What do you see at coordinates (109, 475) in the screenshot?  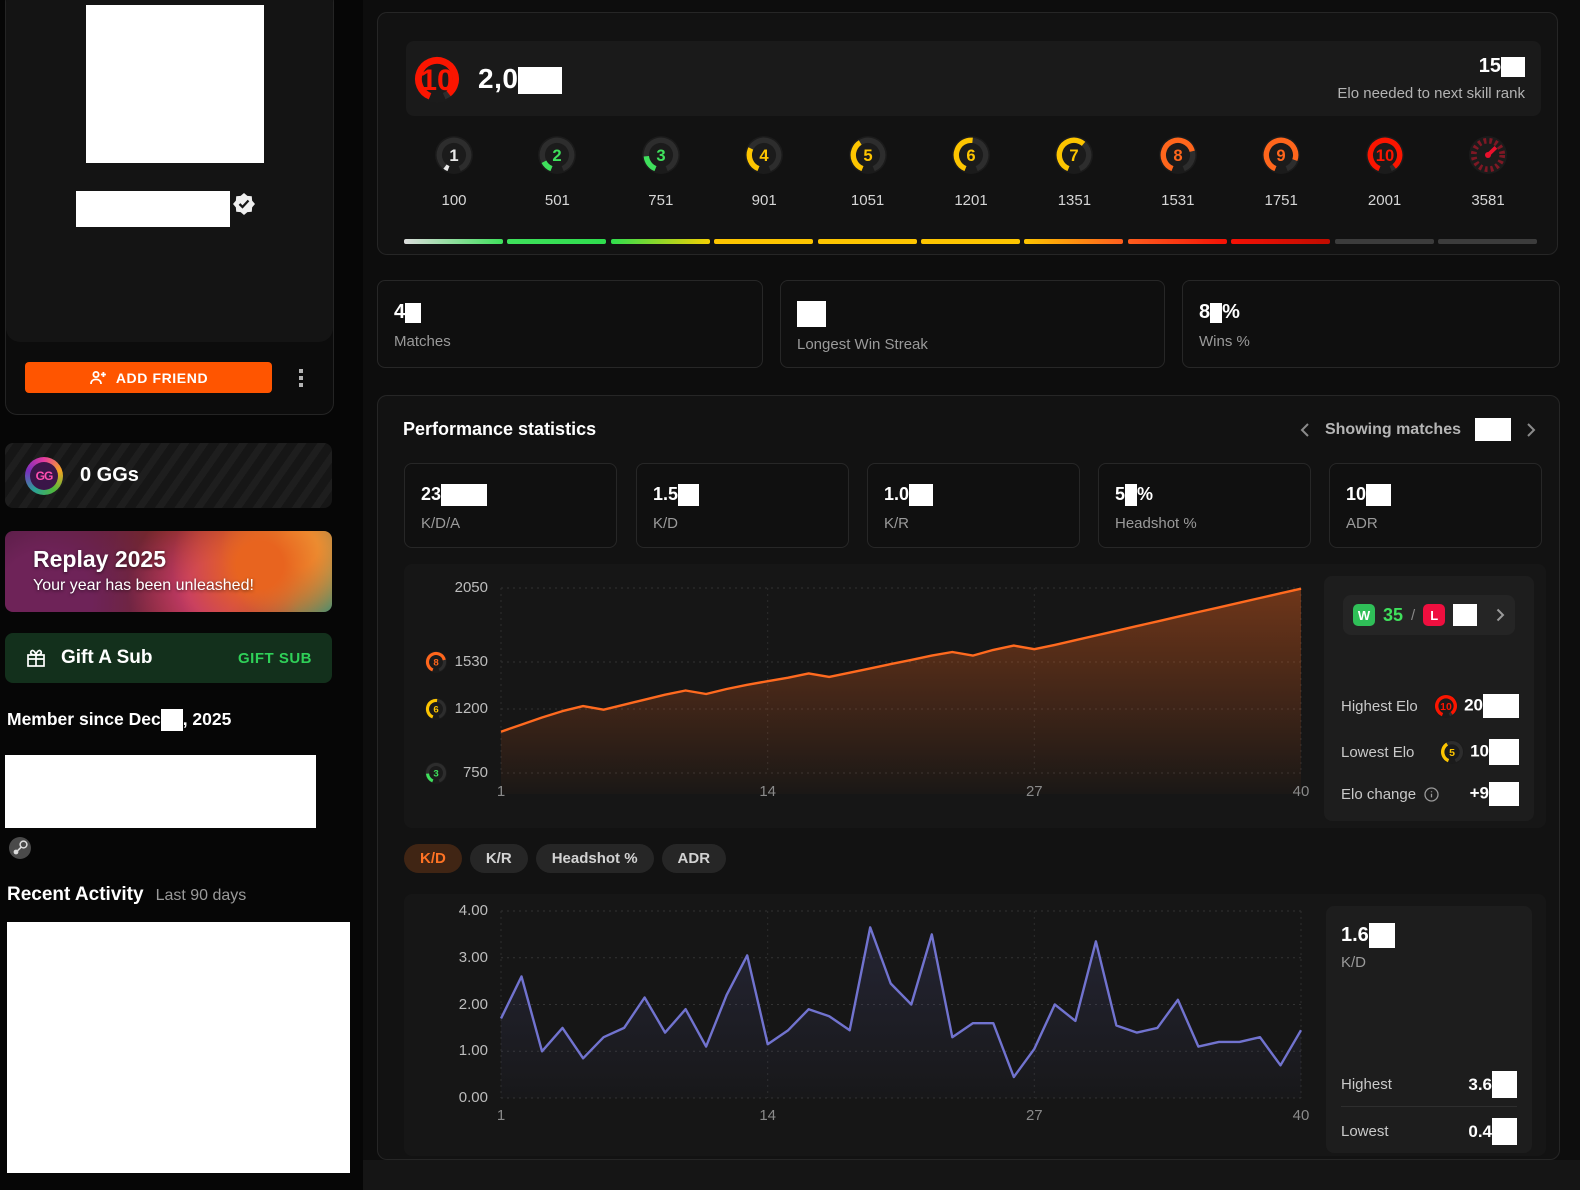 I see `ggs-count-label: 0 GGs` at bounding box center [109, 475].